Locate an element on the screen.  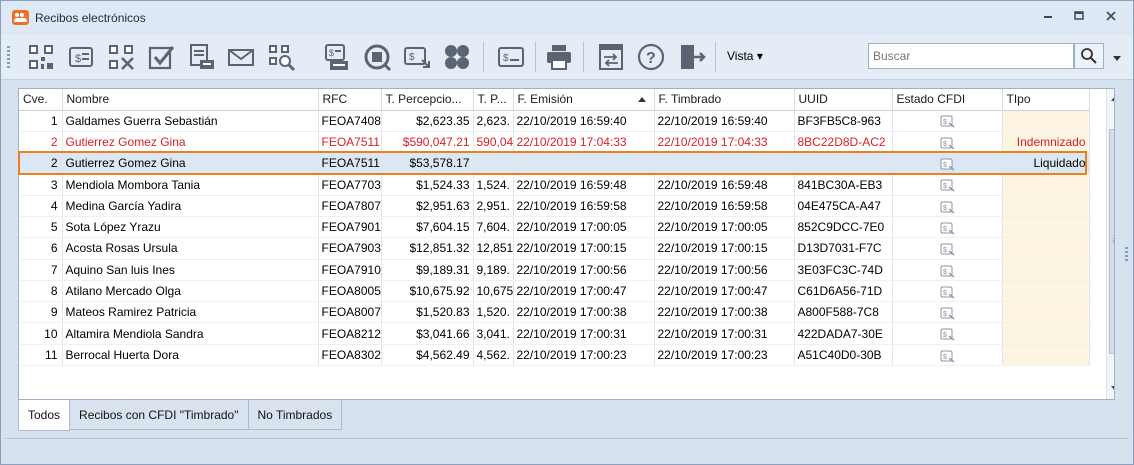
cell-t-percepciones: $3,041.66 is located at coordinates (427, 333).